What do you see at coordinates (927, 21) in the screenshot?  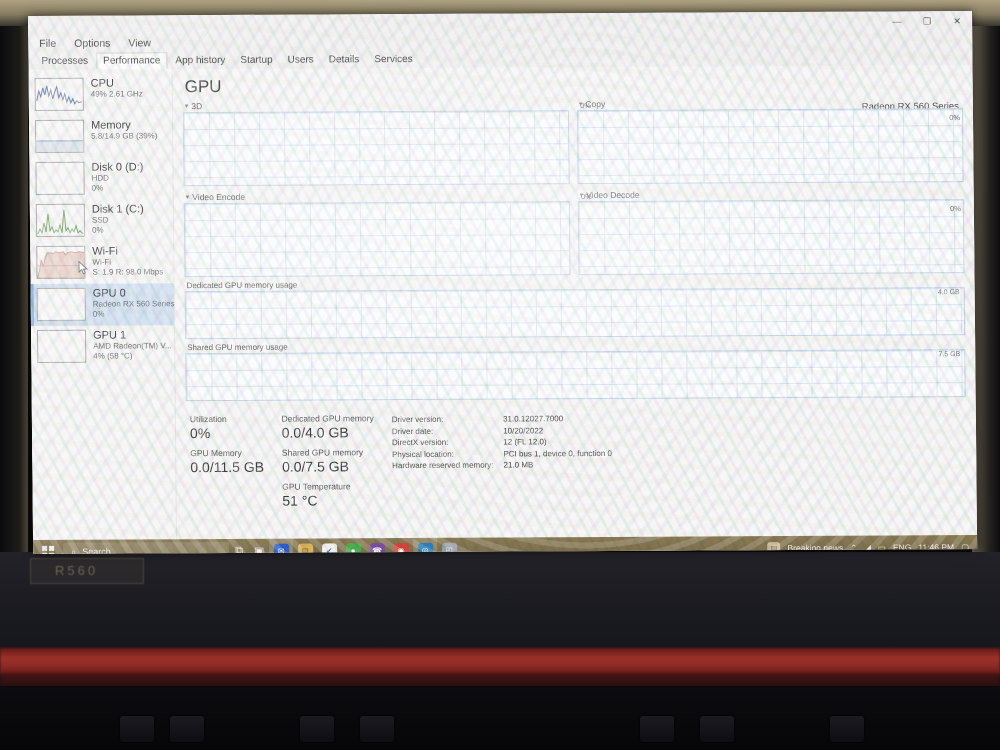 I see `maximize-button: ❐` at bounding box center [927, 21].